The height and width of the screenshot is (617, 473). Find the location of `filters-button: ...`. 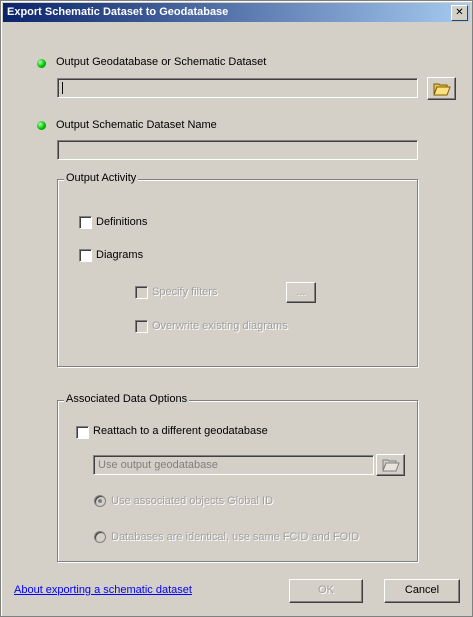

filters-button: ... is located at coordinates (301, 292).